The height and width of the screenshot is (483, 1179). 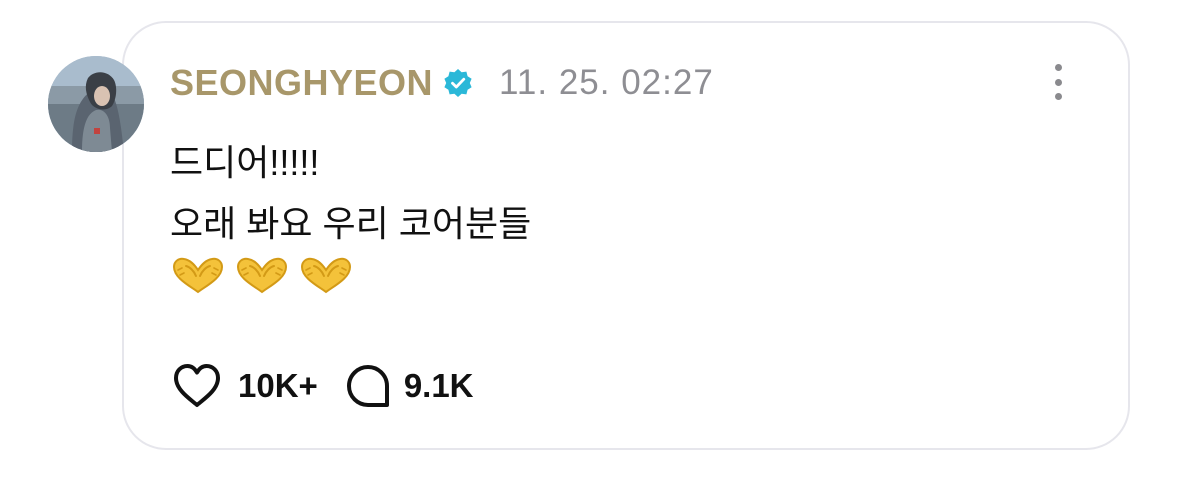 I want to click on comment-count: 9.1K, so click(x=439, y=386).